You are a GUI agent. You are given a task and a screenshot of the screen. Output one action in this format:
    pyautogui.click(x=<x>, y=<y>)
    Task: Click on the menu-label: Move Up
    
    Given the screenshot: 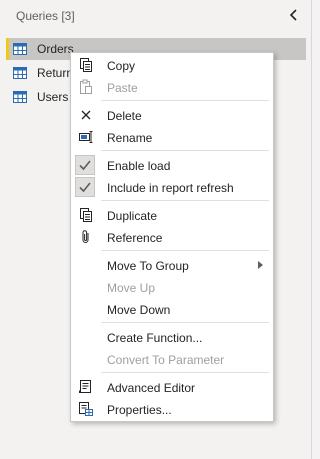 What is the action you would take?
    pyautogui.click(x=131, y=288)
    